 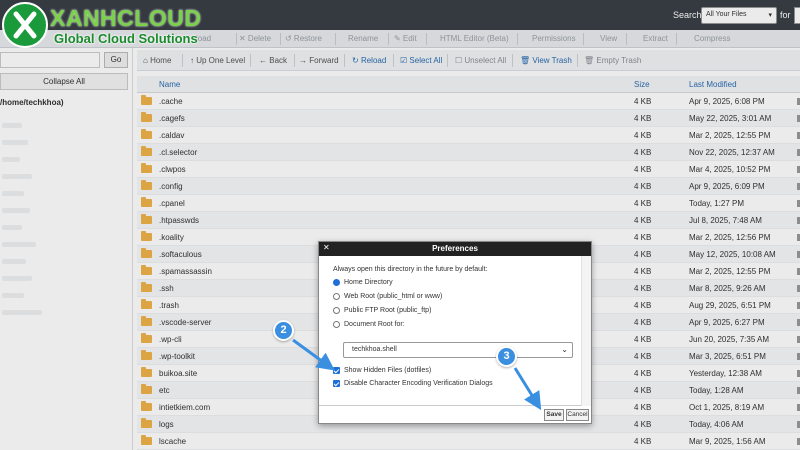 I want to click on file-name: .spamassassin, so click(x=185, y=271).